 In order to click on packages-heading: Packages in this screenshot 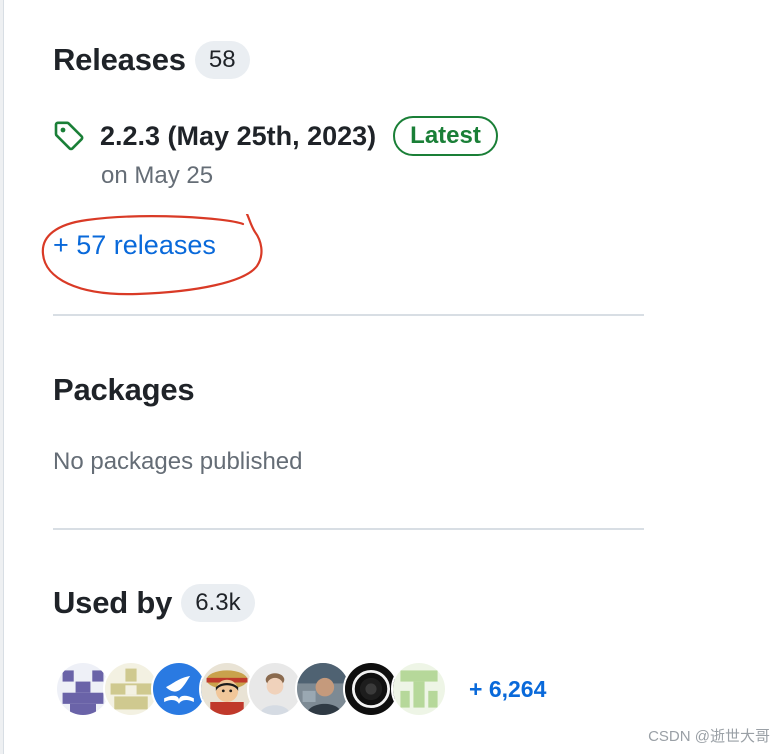, I will do `click(124, 390)`.